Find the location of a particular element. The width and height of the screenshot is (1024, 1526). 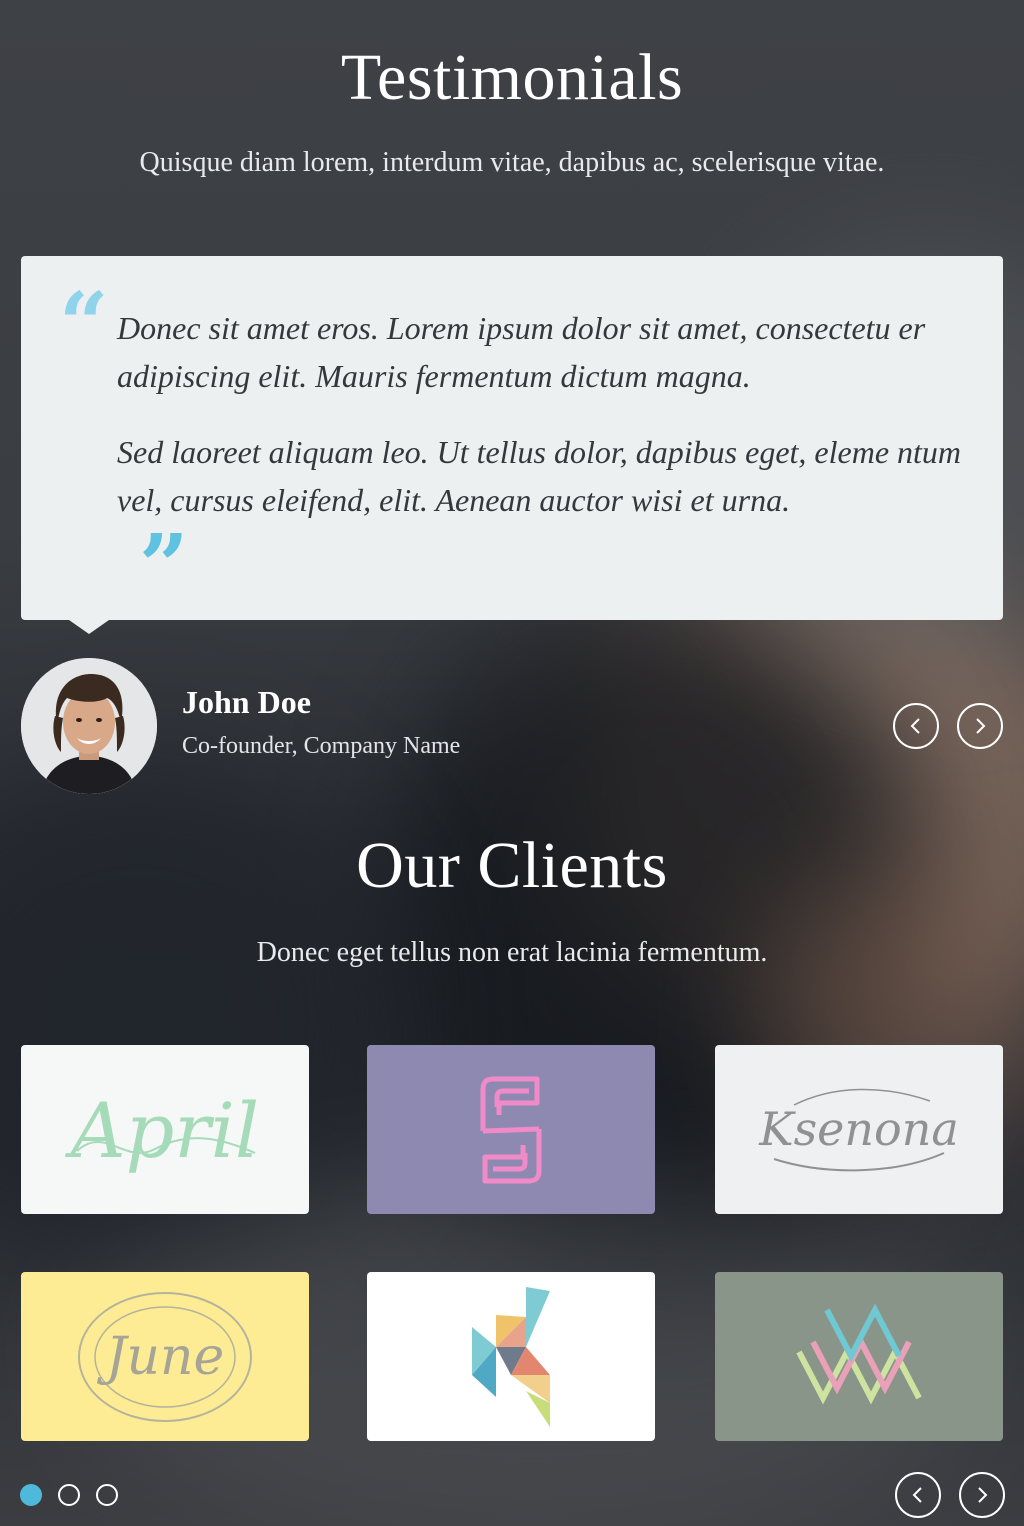

author-name: John Doe is located at coordinates (246, 702).